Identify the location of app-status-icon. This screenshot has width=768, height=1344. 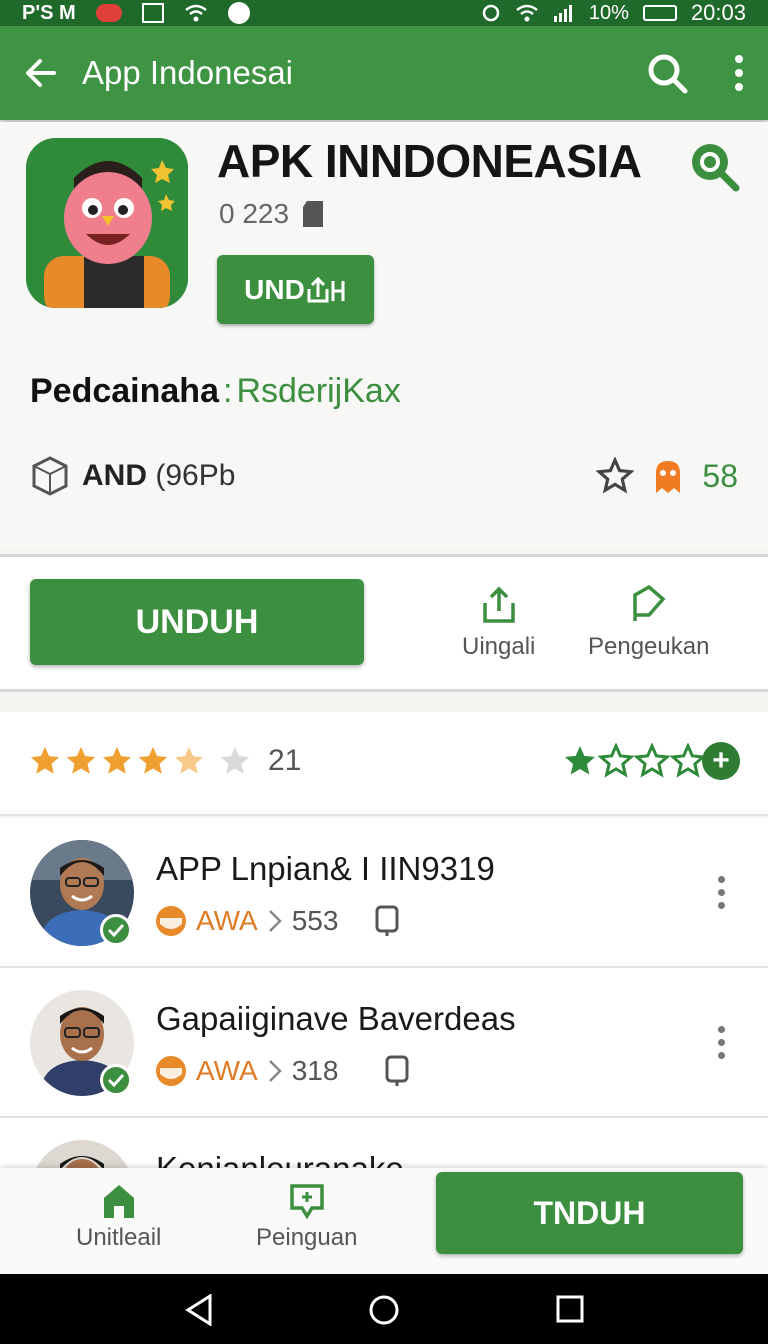
(238, 13).